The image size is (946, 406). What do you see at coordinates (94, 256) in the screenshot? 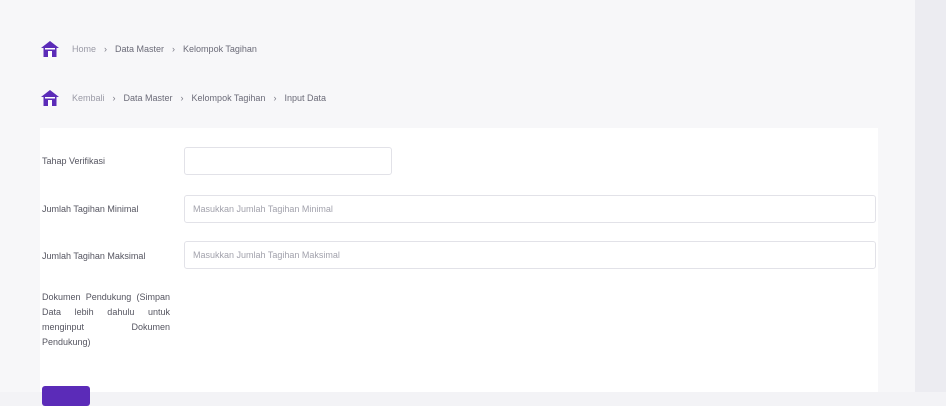
I see `jumlah-max-label: Jumlah Tagihan Maksimal` at bounding box center [94, 256].